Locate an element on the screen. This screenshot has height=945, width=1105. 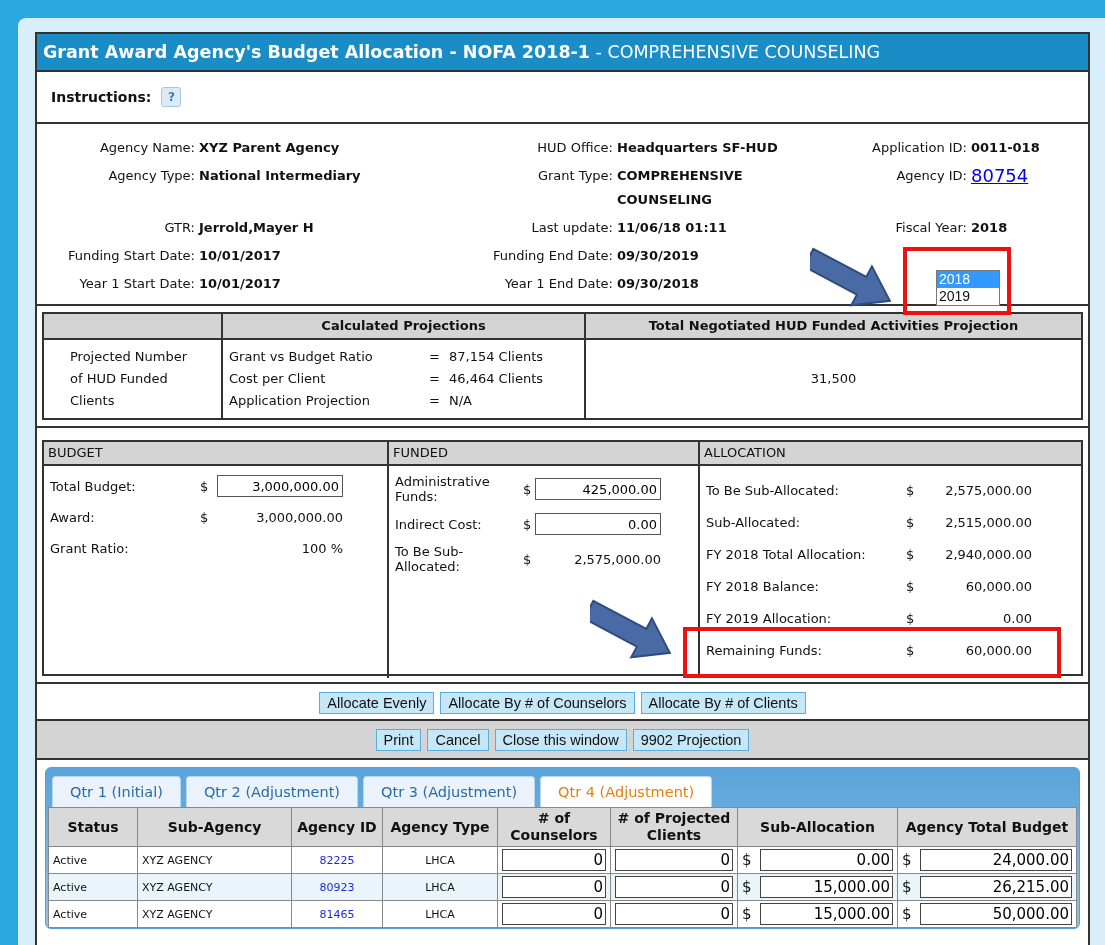
calc-value: 46,464 Clients is located at coordinates (497, 379).